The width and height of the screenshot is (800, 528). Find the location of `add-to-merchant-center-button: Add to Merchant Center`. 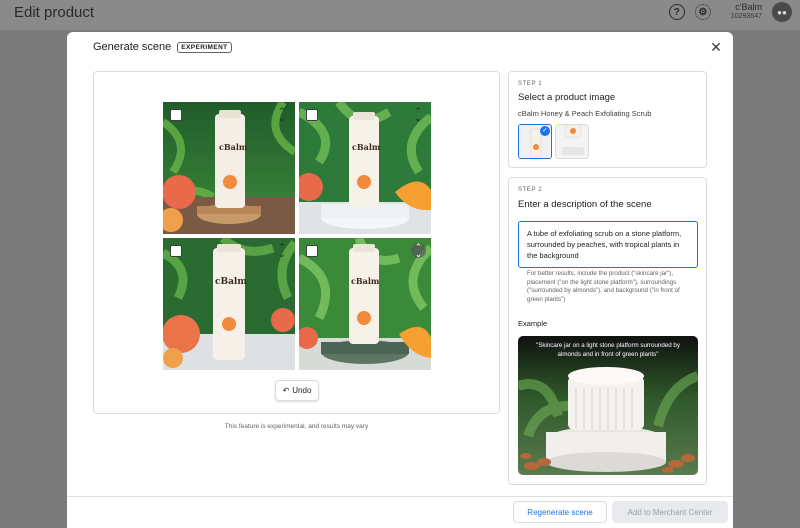

add-to-merchant-center-button: Add to Merchant Center is located at coordinates (670, 512).